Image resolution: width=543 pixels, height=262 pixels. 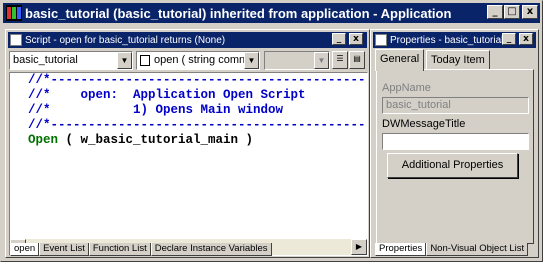 What do you see at coordinates (509, 39) in the screenshot?
I see `properties-minimize-button: _` at bounding box center [509, 39].